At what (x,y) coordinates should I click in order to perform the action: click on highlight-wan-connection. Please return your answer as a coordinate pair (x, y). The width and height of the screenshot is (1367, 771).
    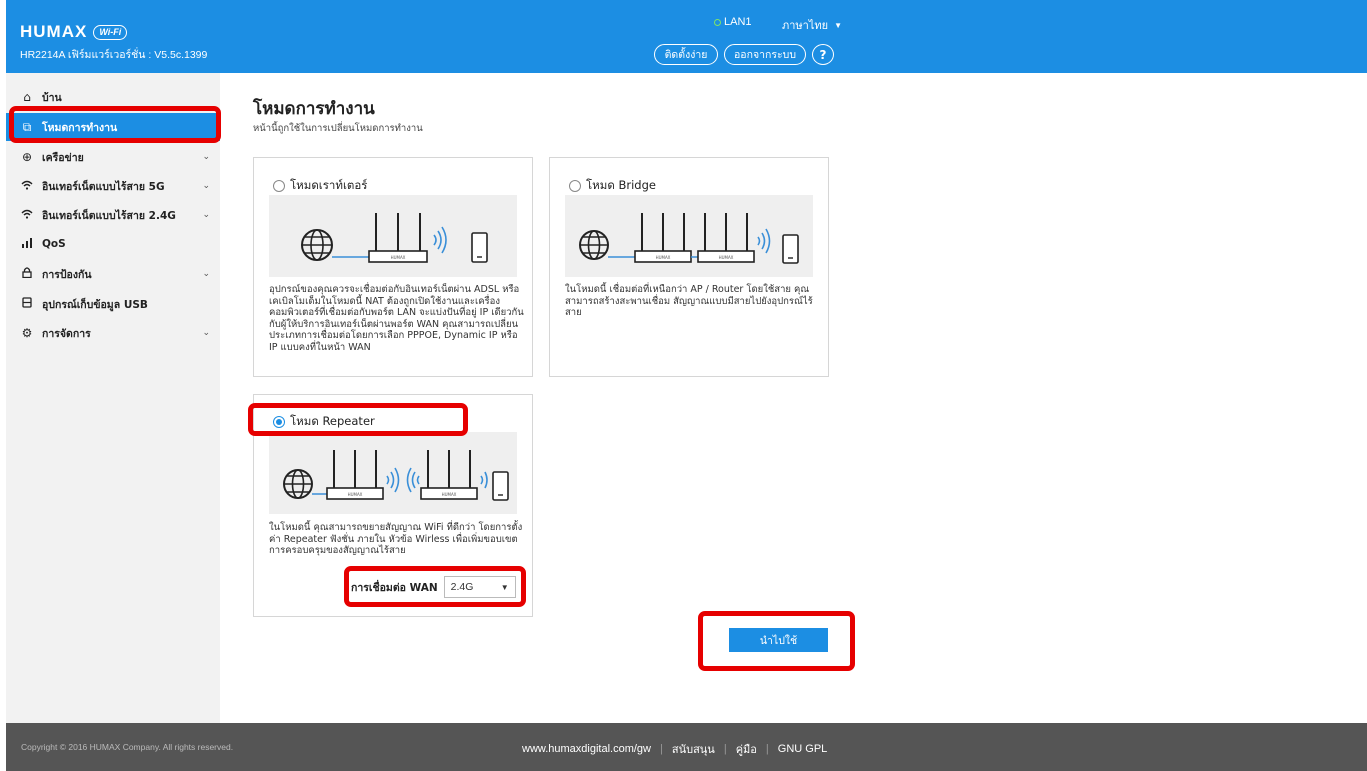
    Looking at the image, I should click on (435, 586).